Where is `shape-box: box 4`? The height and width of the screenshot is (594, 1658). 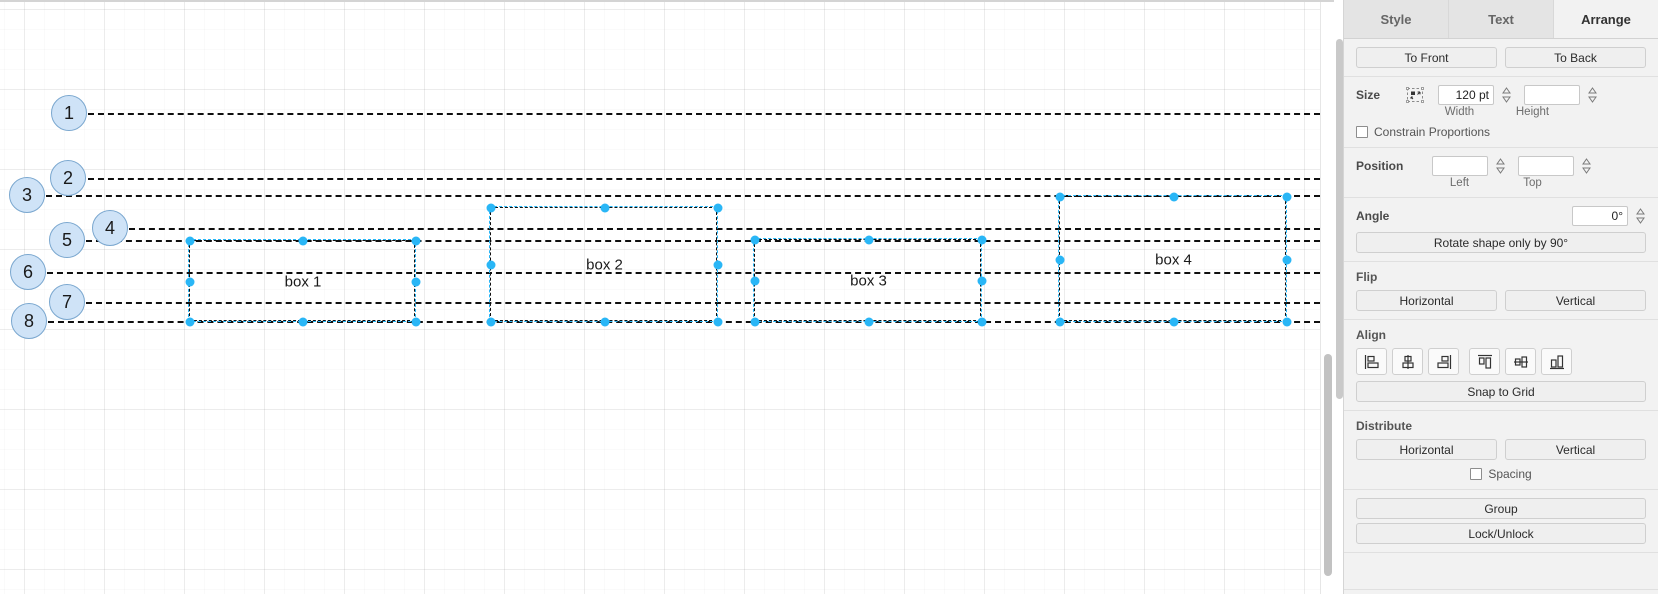 shape-box: box 4 is located at coordinates (1173, 259).